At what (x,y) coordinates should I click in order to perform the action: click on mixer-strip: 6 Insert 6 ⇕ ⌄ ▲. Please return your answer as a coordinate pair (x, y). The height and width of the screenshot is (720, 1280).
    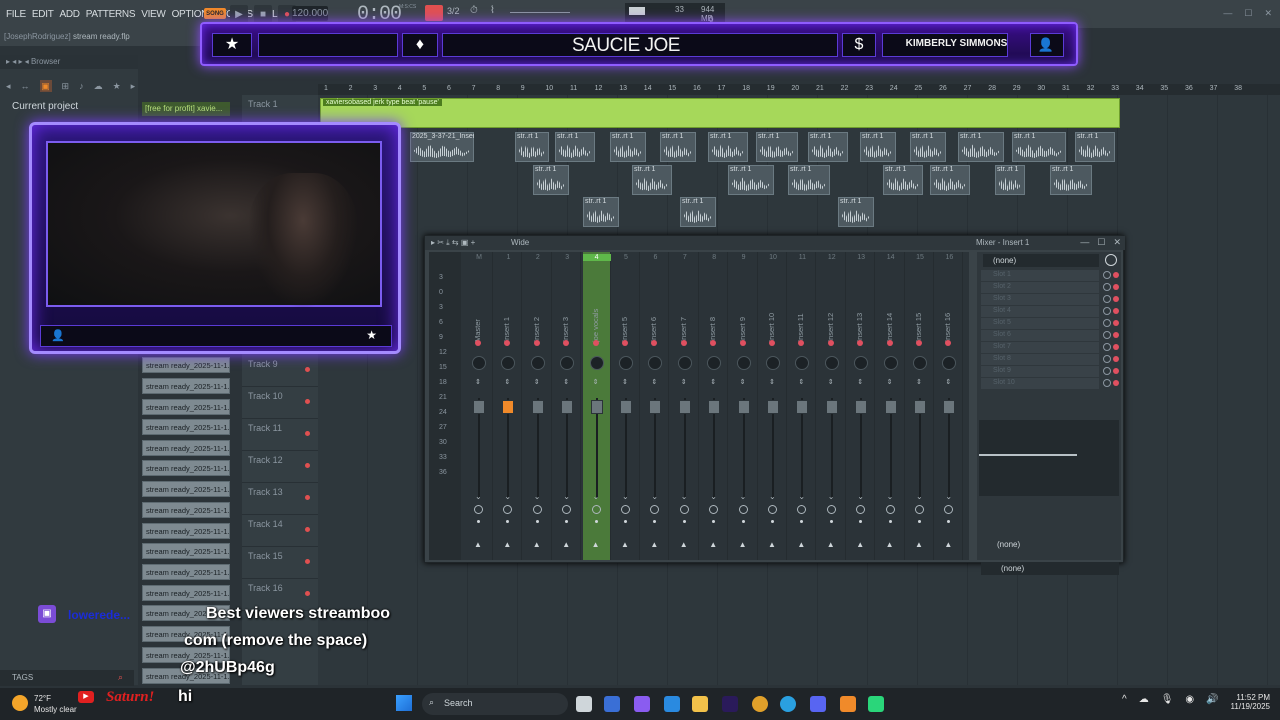
    Looking at the image, I should click on (655, 406).